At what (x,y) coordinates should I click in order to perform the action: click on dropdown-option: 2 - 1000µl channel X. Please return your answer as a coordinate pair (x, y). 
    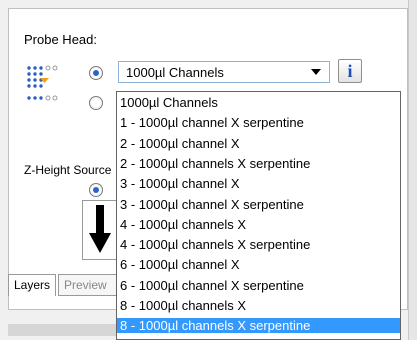
    Looking at the image, I should click on (258, 143).